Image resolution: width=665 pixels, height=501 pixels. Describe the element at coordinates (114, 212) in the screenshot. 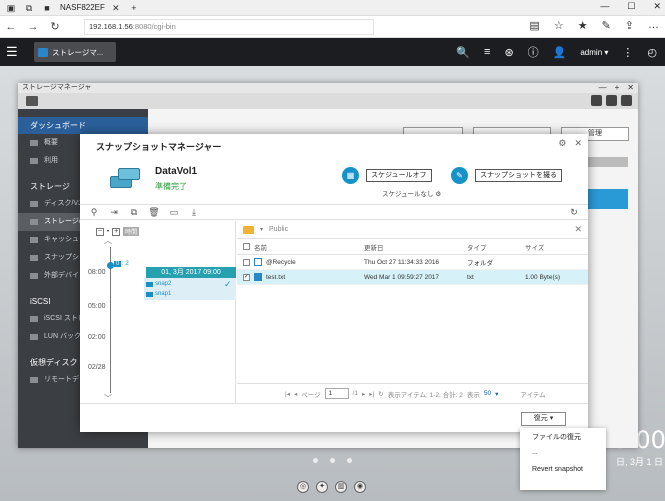

I see `restore-snapshot-icon: ⇥` at that location.